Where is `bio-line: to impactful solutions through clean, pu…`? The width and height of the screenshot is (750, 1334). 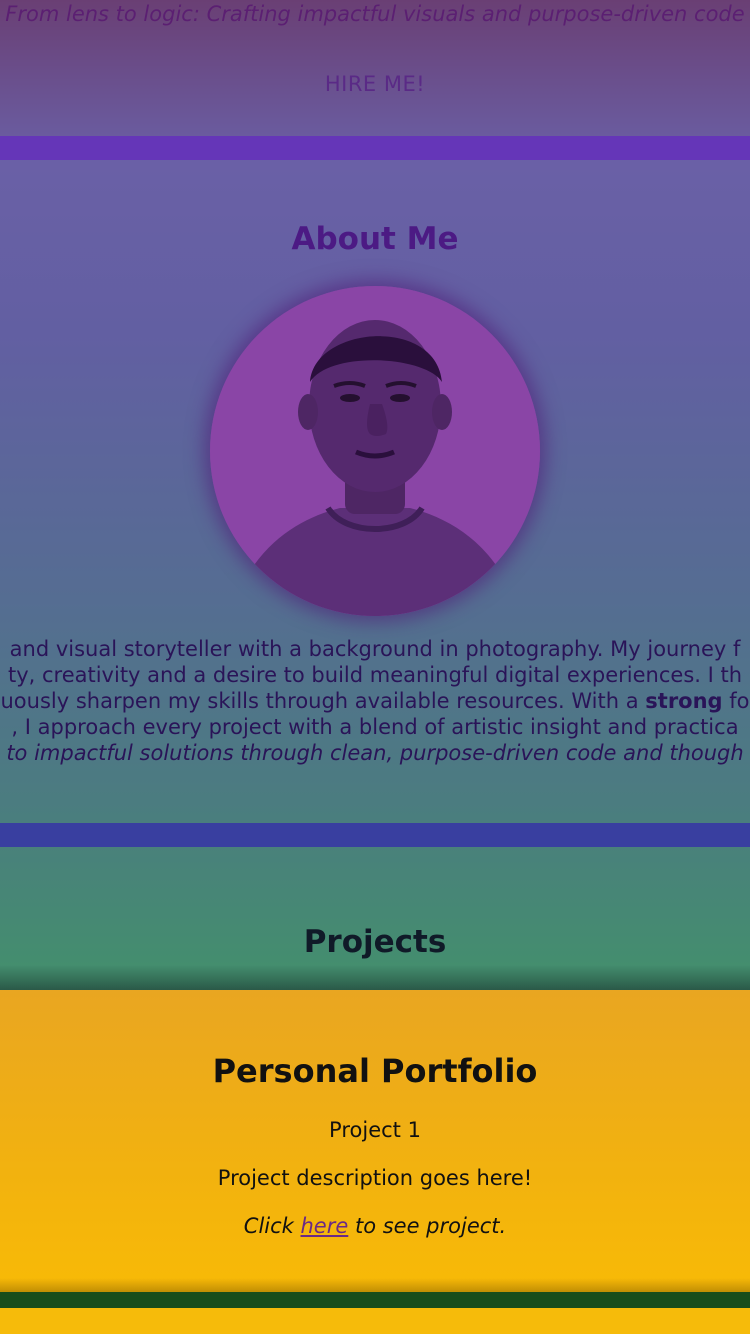 bio-line: to impactful solutions through clean, pu… is located at coordinates (375, 753).